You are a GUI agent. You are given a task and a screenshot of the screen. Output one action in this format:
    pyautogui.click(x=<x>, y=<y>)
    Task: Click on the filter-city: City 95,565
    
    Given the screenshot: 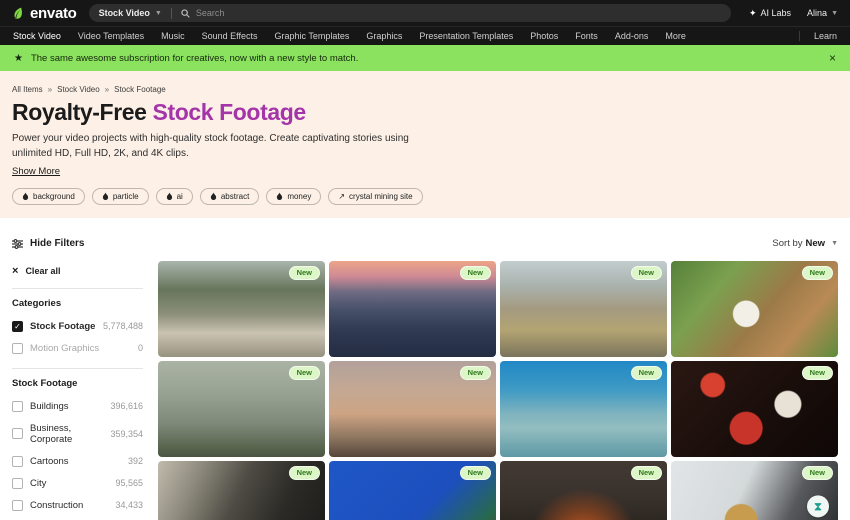 What is the action you would take?
    pyautogui.click(x=77, y=483)
    